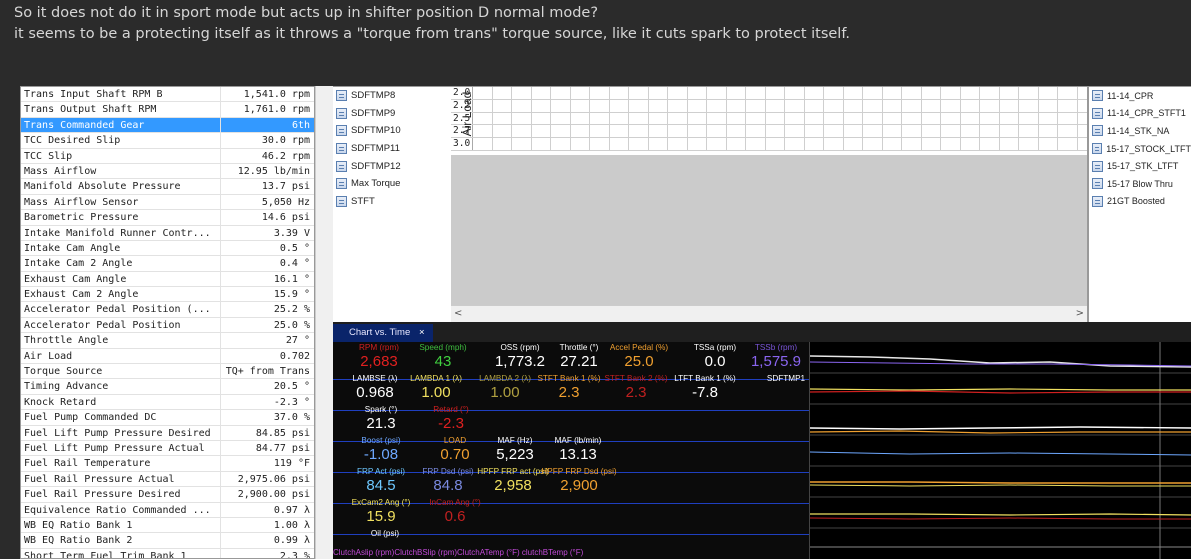 The width and height of the screenshot is (1191, 559). I want to click on parameter-row: Fuel Rail Temperature 119 °F, so click(167, 464).